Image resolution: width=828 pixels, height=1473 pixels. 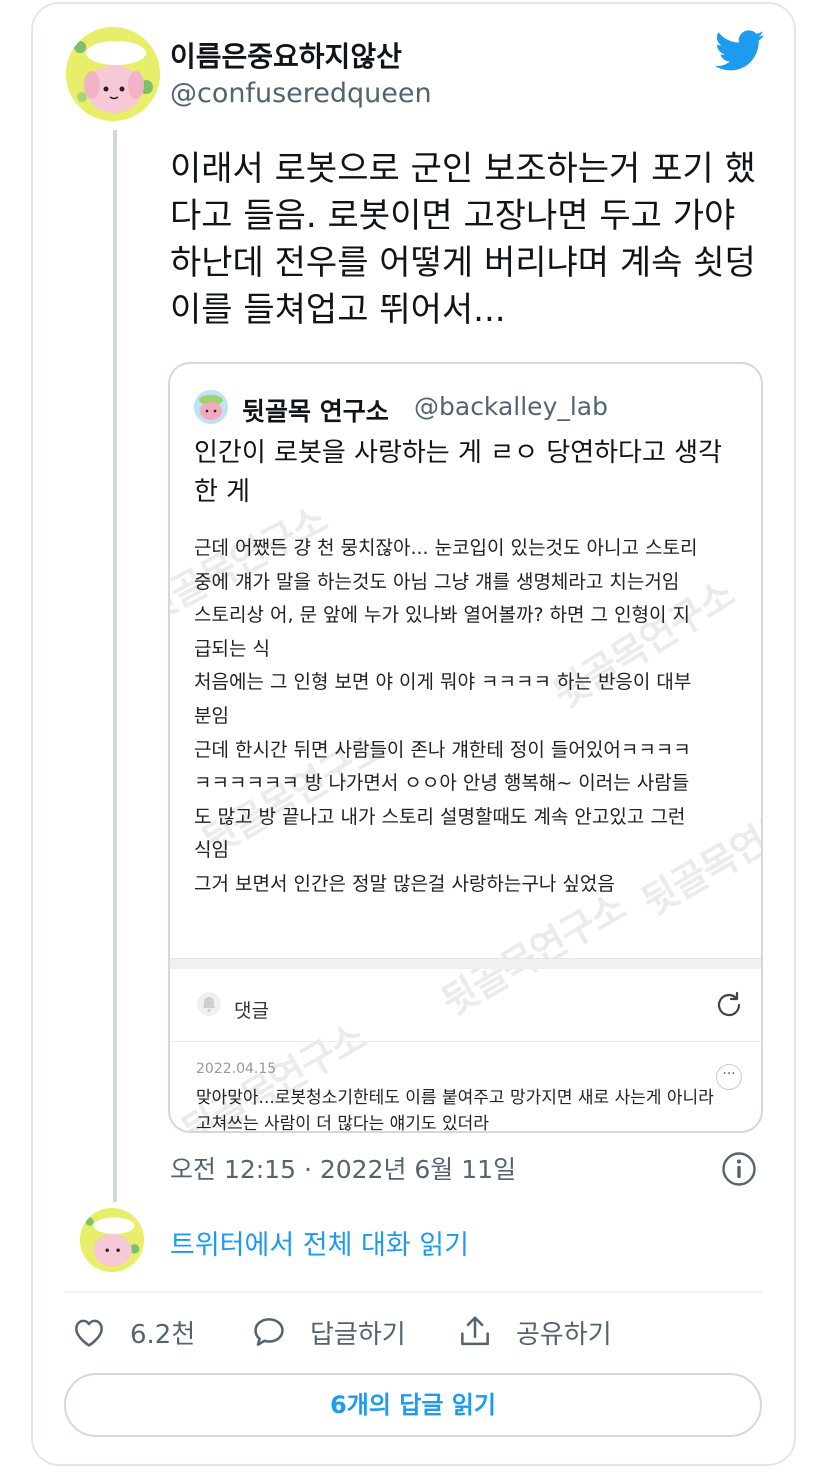 I want to click on twitter-bird-icon, so click(x=740, y=51).